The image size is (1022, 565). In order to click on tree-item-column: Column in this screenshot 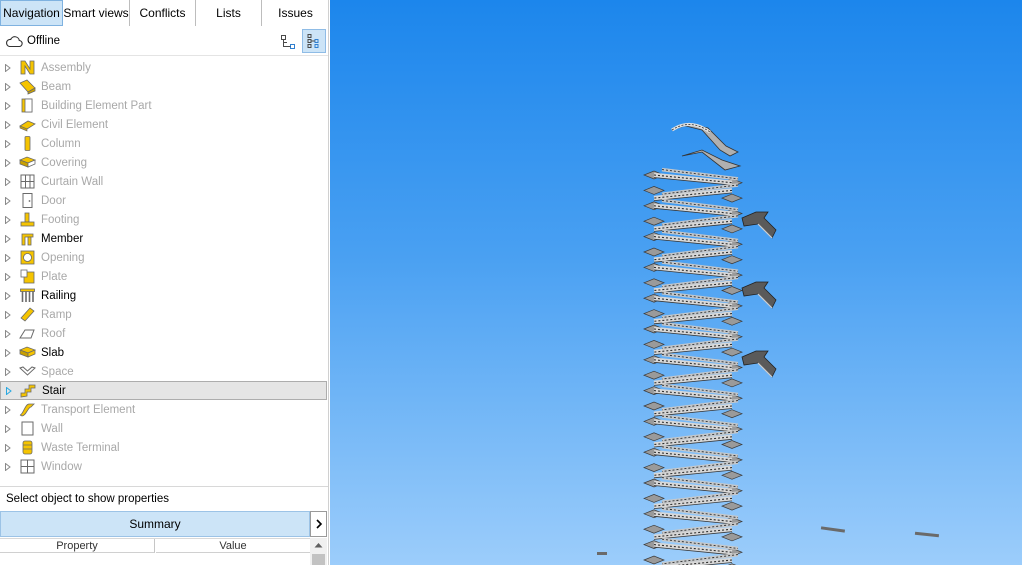, I will do `click(163, 143)`.